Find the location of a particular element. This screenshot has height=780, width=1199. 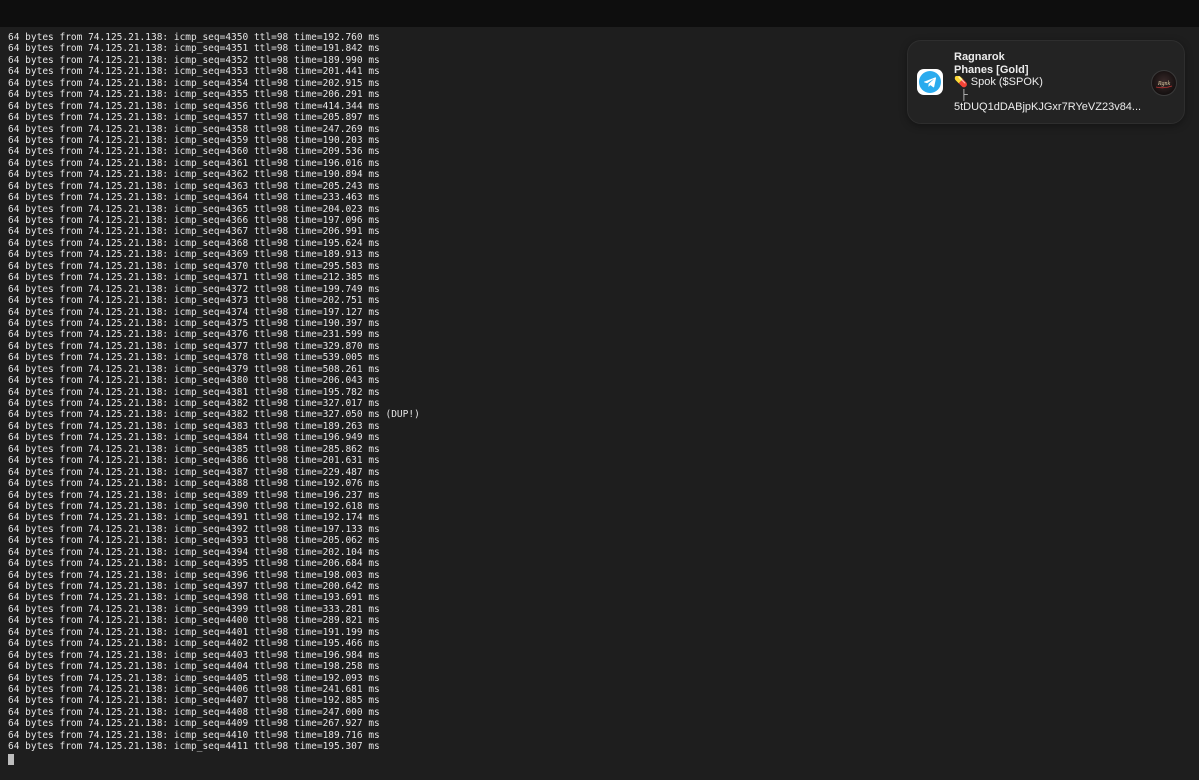

ragnarok-avatar-icon: Rgnk is located at coordinates (1164, 83).